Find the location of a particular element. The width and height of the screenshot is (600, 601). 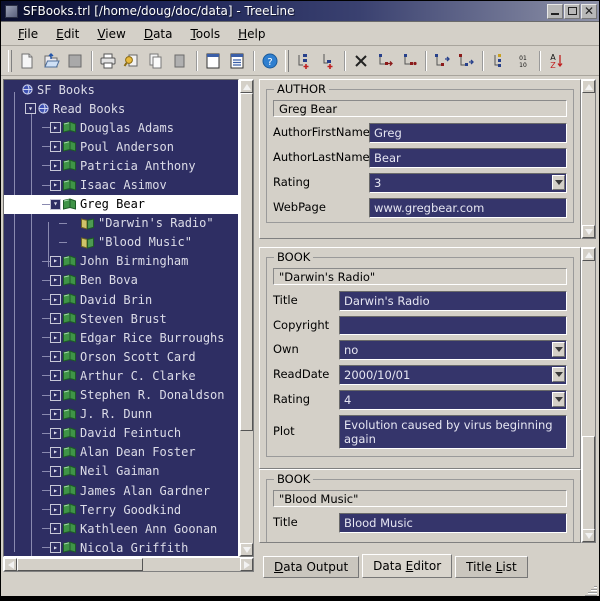

book-section-scrollbar is located at coordinates (588, 395).